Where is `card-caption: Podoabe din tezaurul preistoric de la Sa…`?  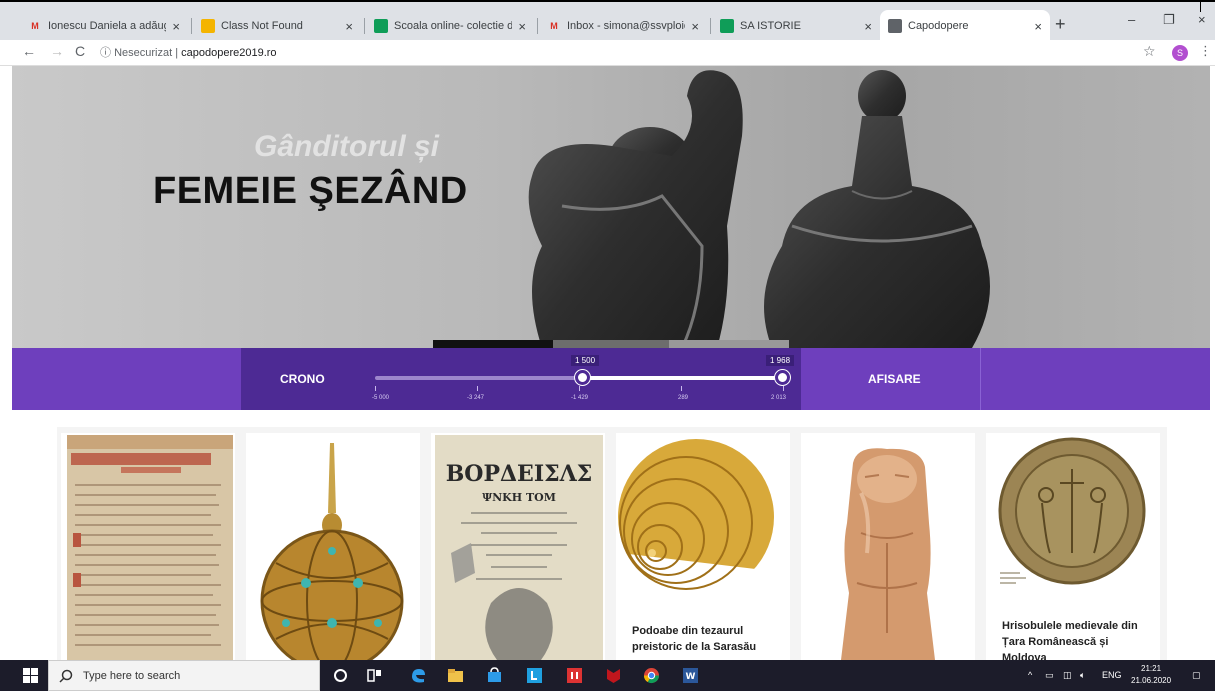 card-caption: Podoabe din tezaurul preistoric de la Sa… is located at coordinates (694, 639).